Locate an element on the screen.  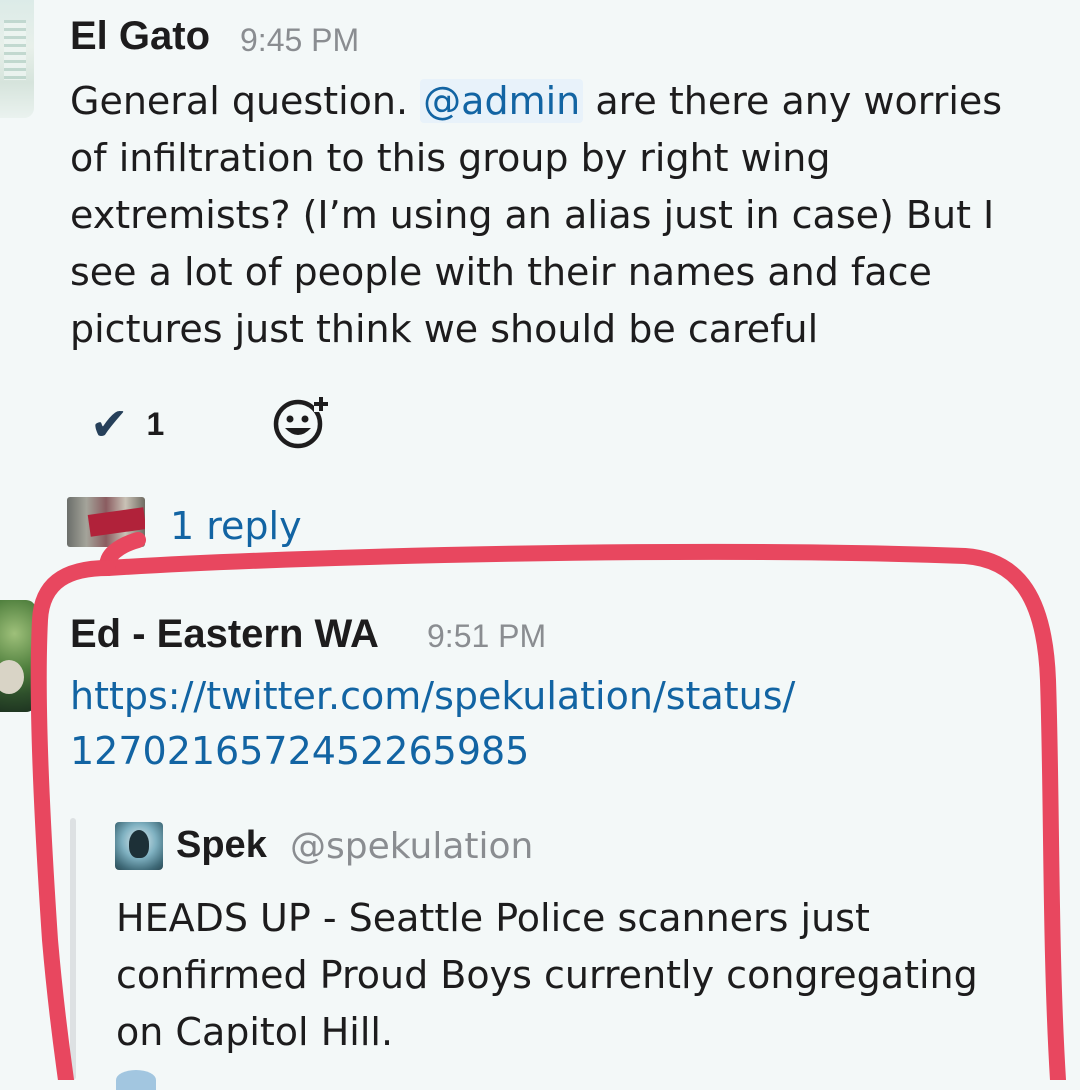
link-line: https://twitter.com/spekulation/status/ is located at coordinates (432, 696).